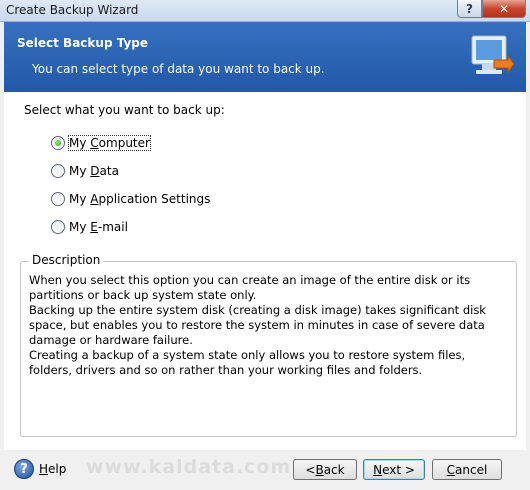 The image size is (530, 490). What do you see at coordinates (189, 467) in the screenshot?
I see `watermark: www.kaldata.com` at bounding box center [189, 467].